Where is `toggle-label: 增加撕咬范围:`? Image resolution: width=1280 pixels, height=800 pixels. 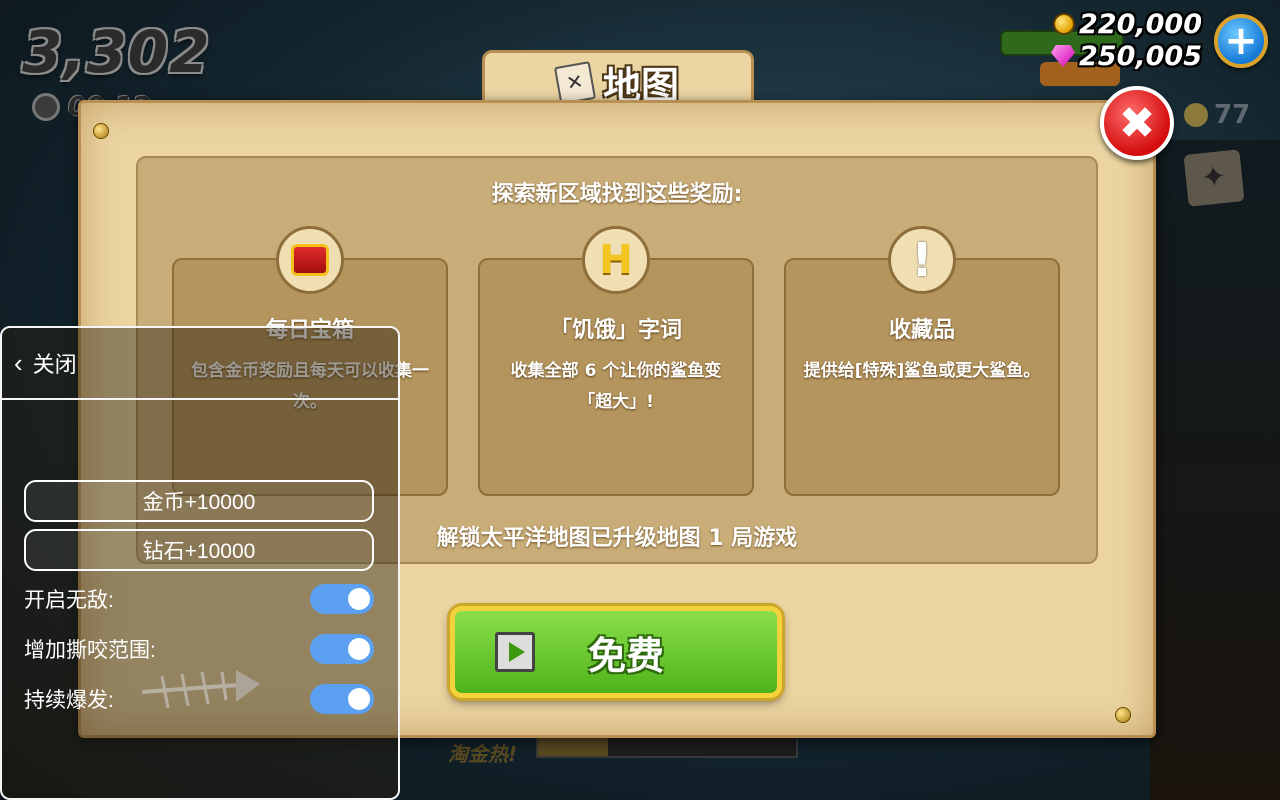 toggle-label: 增加撕咬范围: is located at coordinates (90, 650).